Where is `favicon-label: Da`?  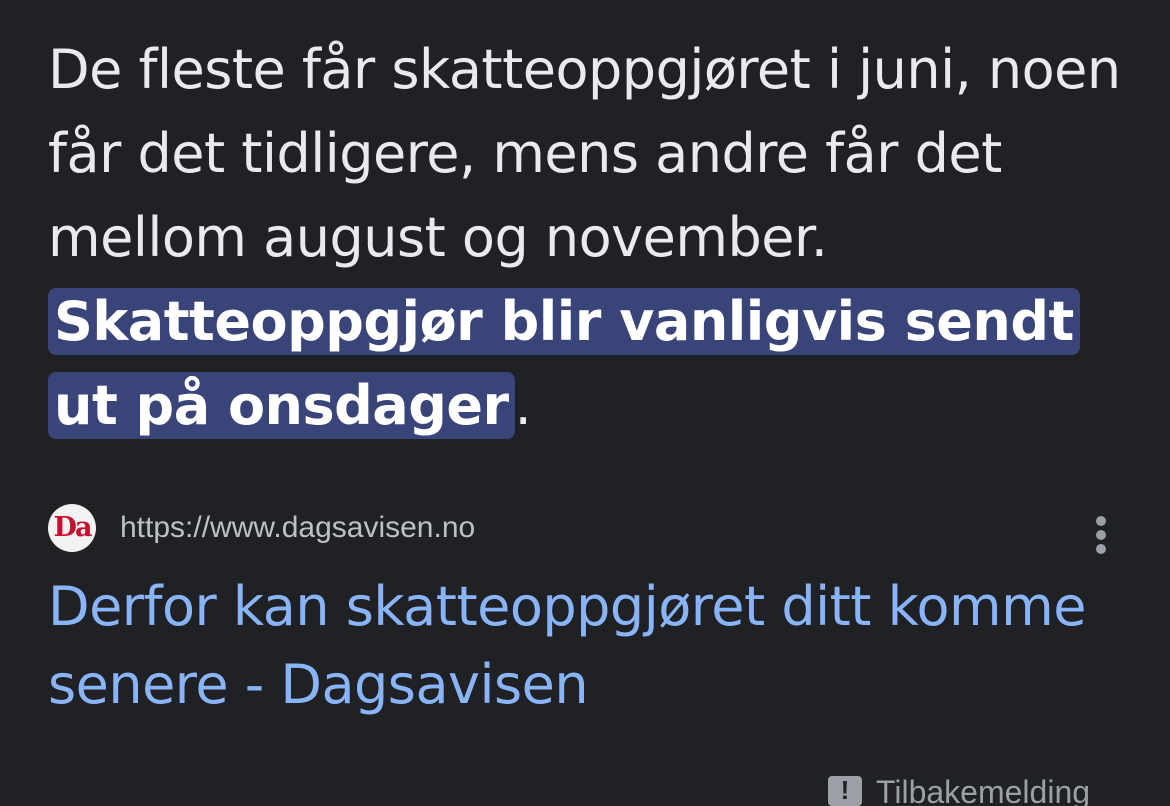
favicon-label: Da is located at coordinates (73, 527).